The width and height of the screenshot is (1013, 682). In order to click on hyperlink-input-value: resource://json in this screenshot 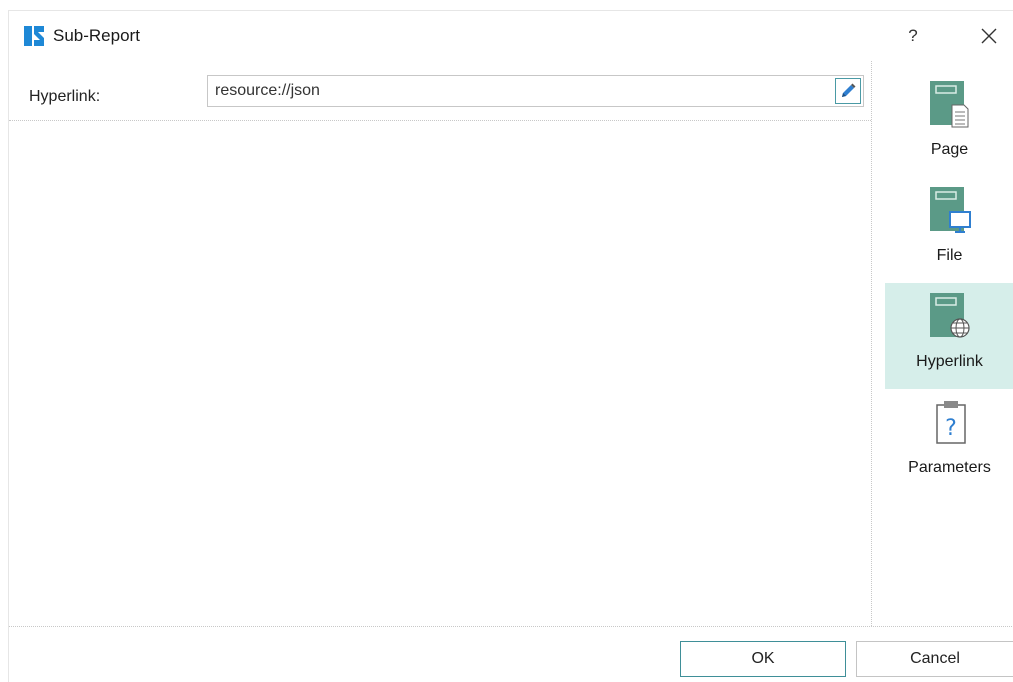, I will do `click(267, 90)`.